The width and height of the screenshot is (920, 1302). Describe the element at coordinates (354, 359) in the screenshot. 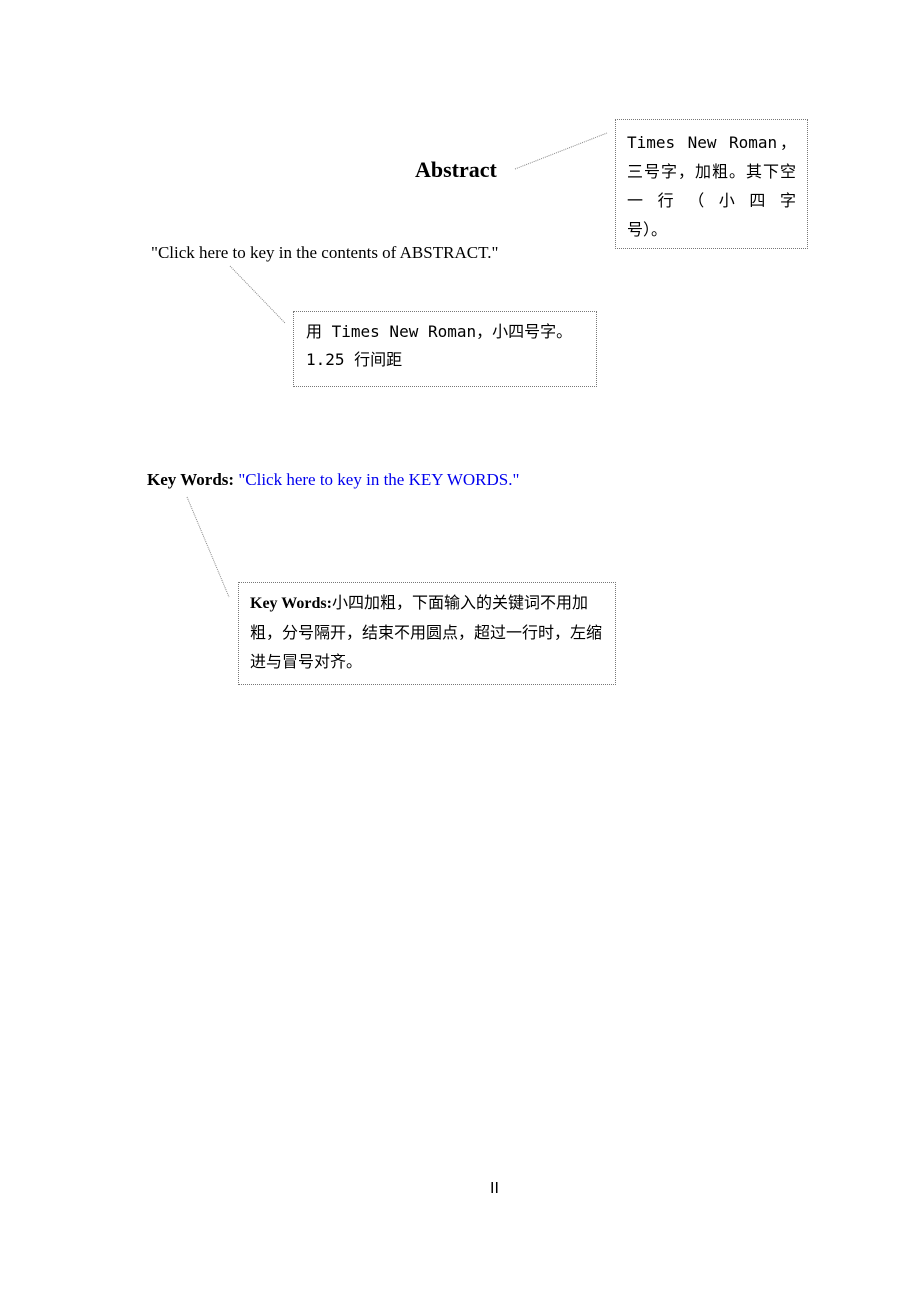

I see `callout-abstract-line2: 1.25 行间距` at that location.